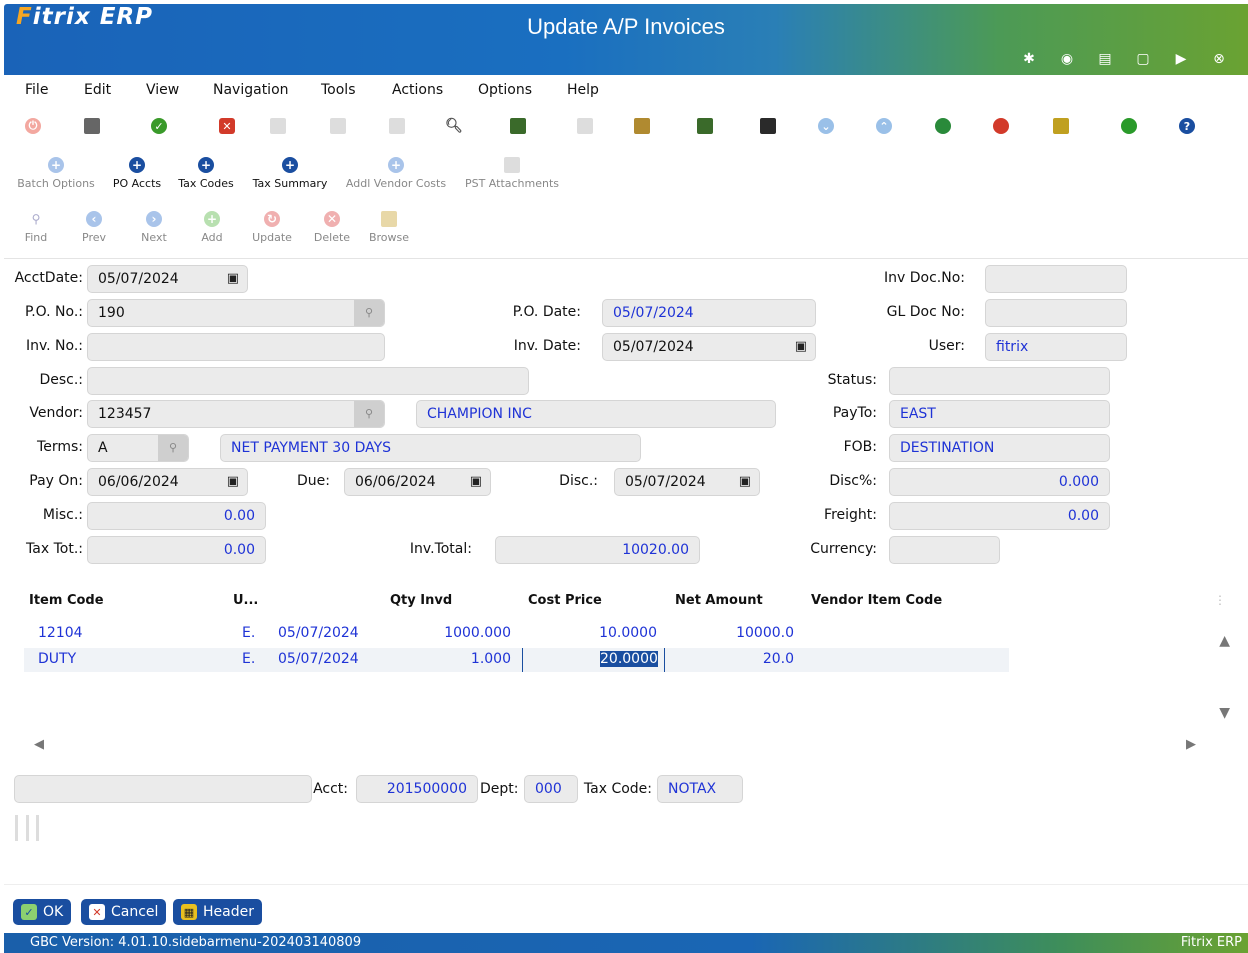 This screenshot has width=1248, height=953. What do you see at coordinates (1029, 59) in the screenshot?
I see `gear-icon: ✱` at bounding box center [1029, 59].